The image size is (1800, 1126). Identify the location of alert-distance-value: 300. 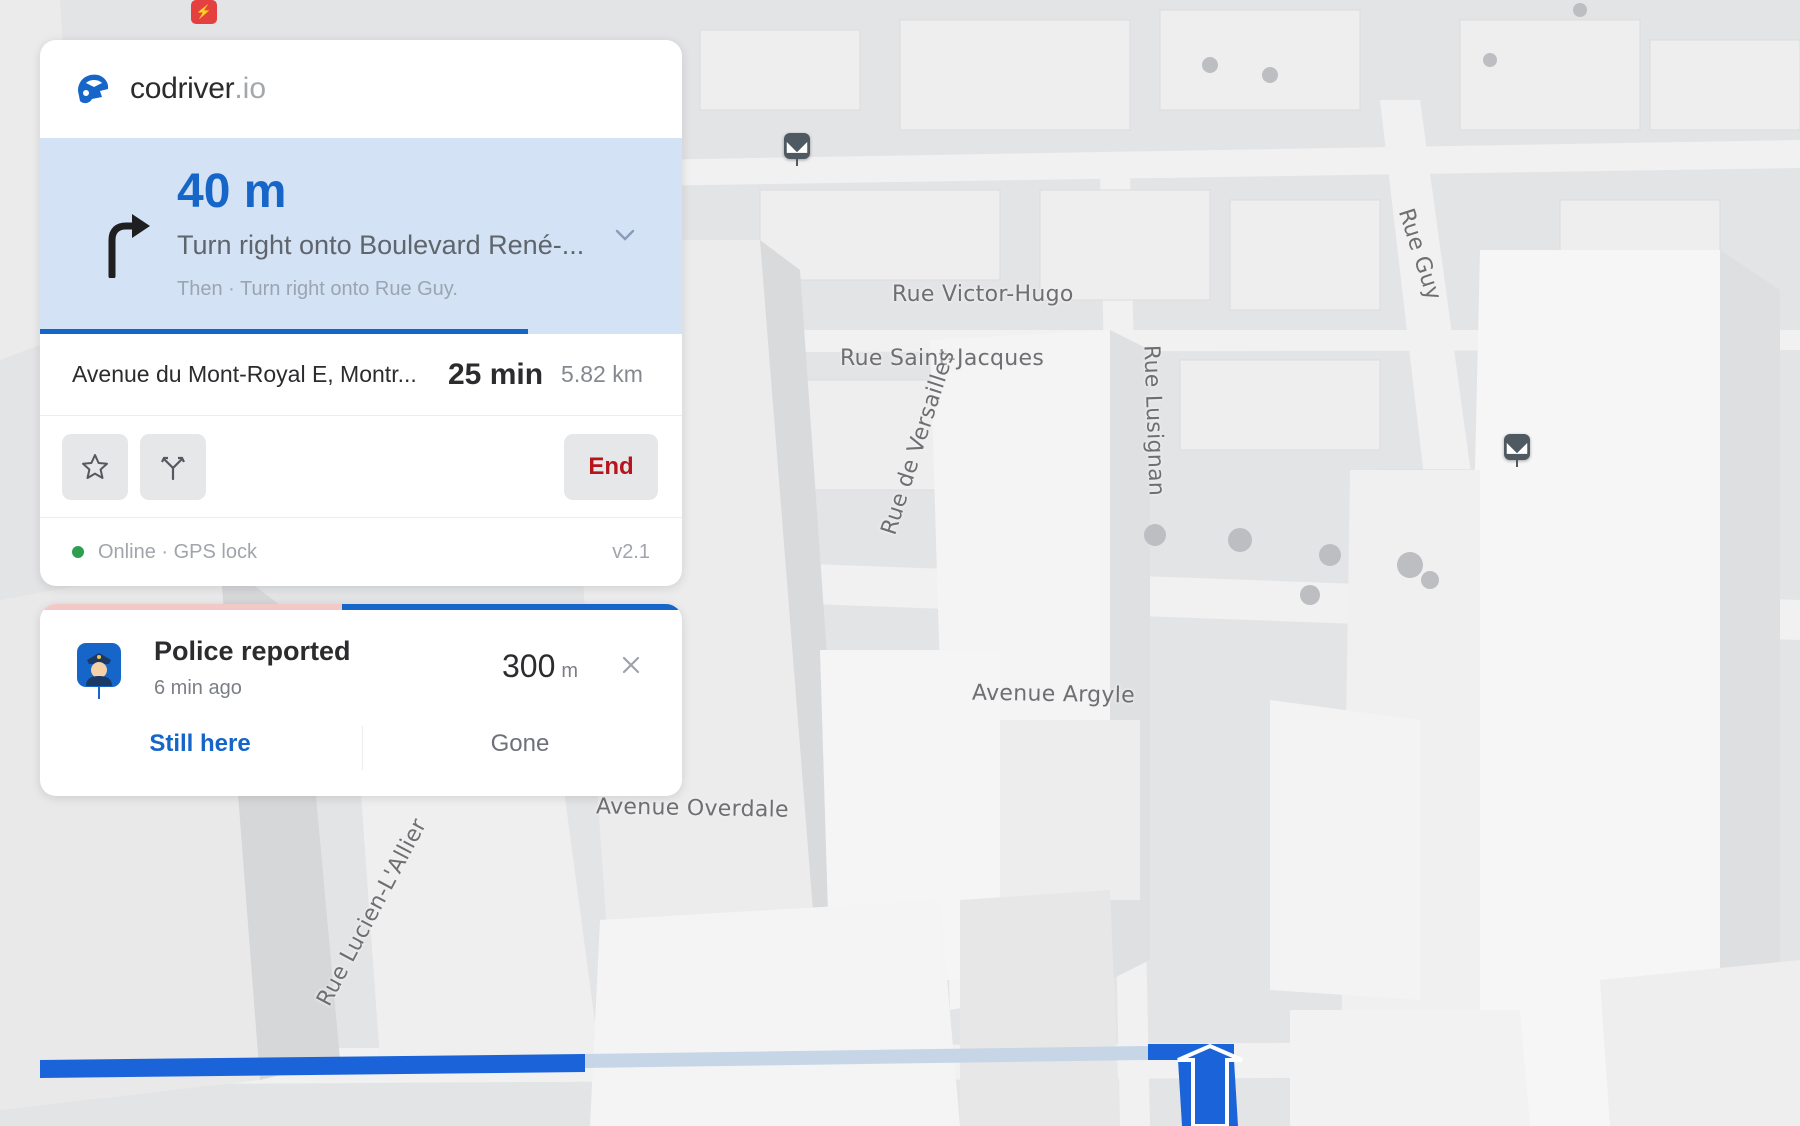
(529, 666).